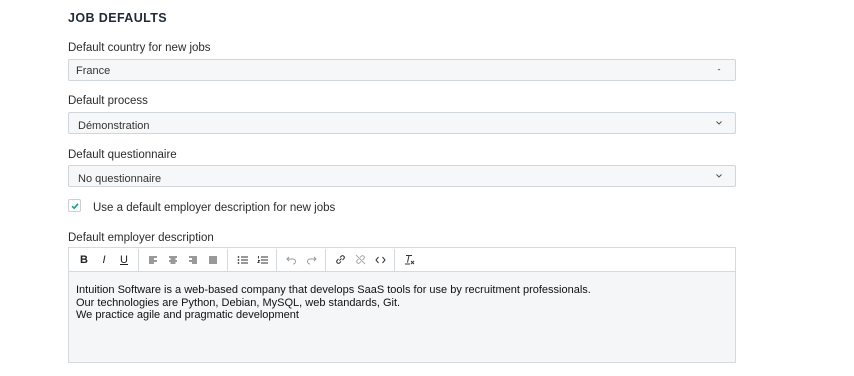 Image resolution: width=854 pixels, height=376 pixels. Describe the element at coordinates (141, 238) in the screenshot. I see `description-label: Default employer description` at that location.